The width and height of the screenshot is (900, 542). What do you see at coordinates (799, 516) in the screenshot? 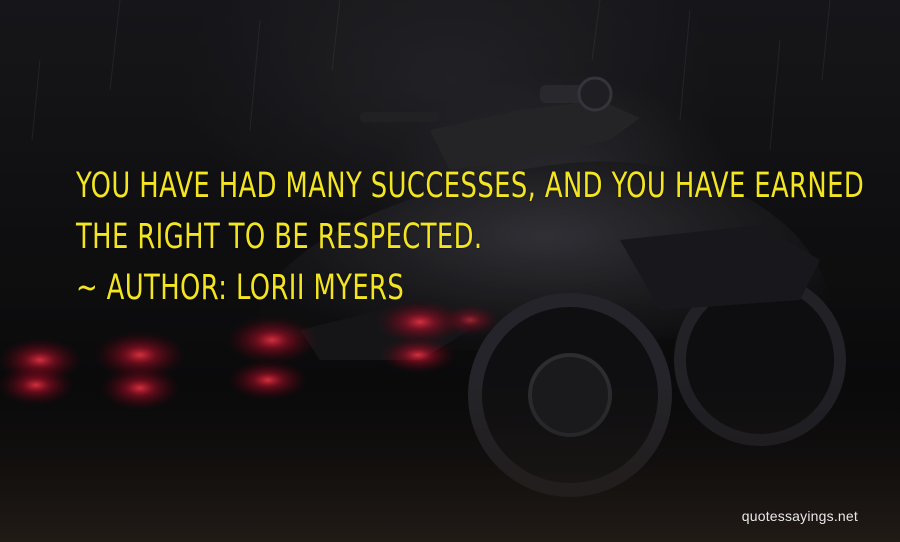
I see `site-watermark: quotessayings.net` at bounding box center [799, 516].